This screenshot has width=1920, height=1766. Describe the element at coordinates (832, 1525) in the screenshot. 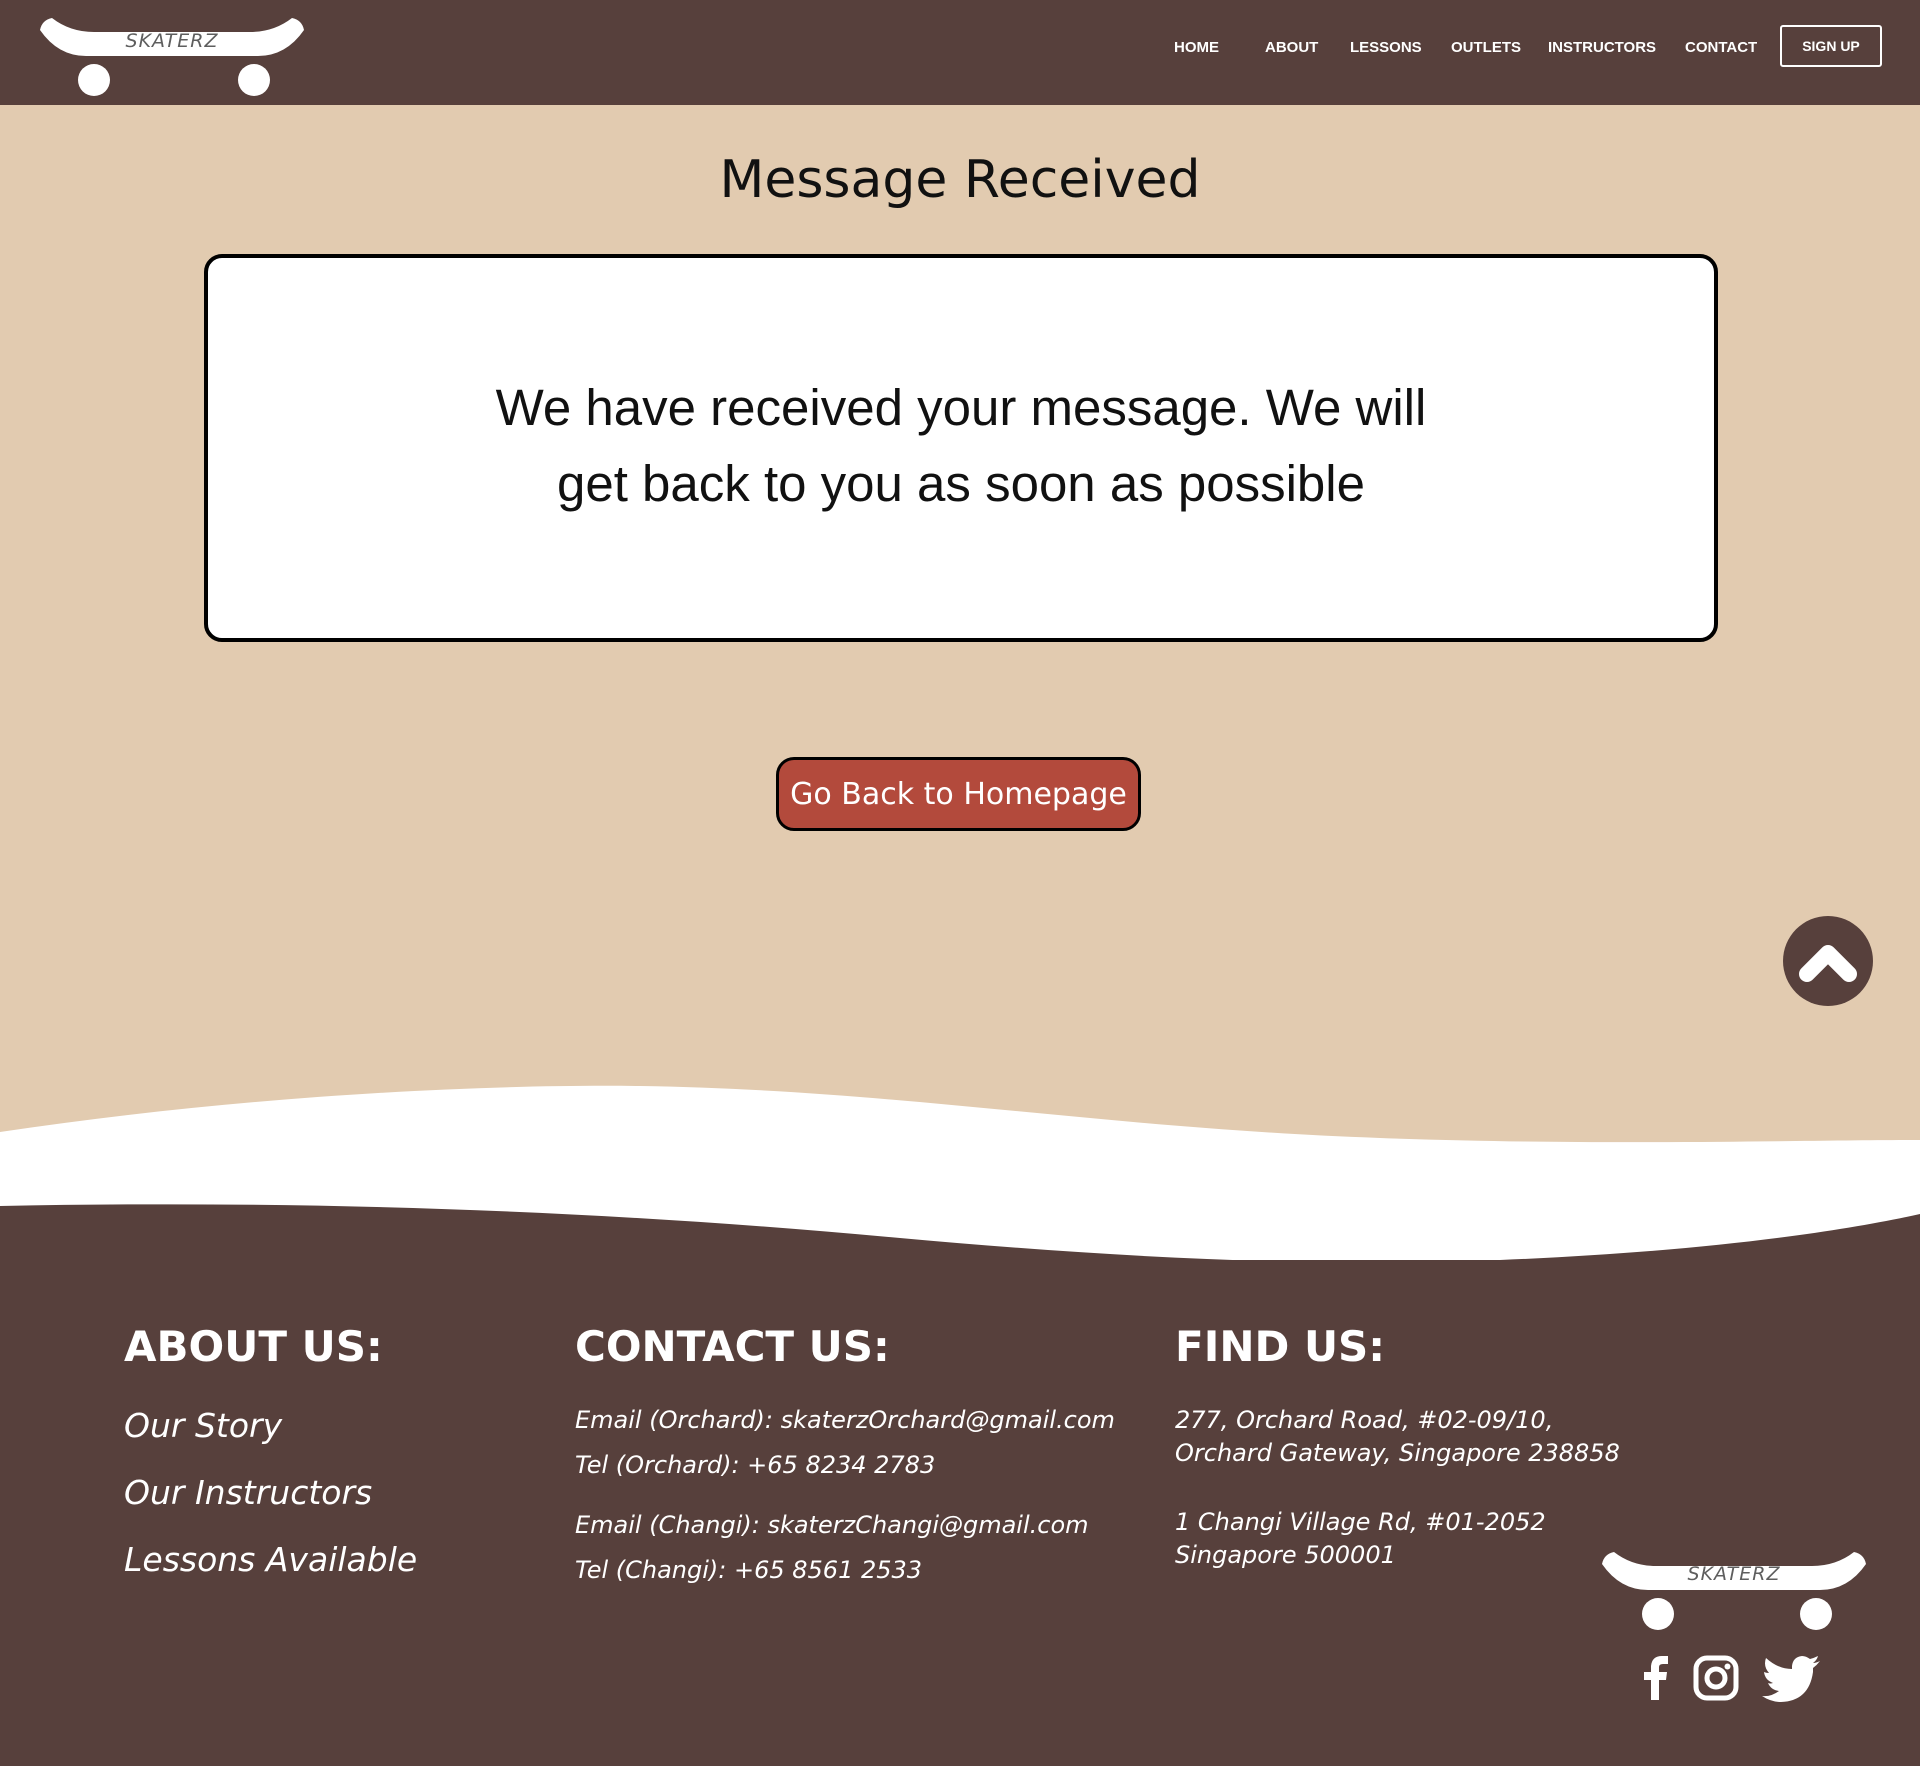

I see `email-changi: Email (Changi): skaterzChangi@gmail.com` at that location.